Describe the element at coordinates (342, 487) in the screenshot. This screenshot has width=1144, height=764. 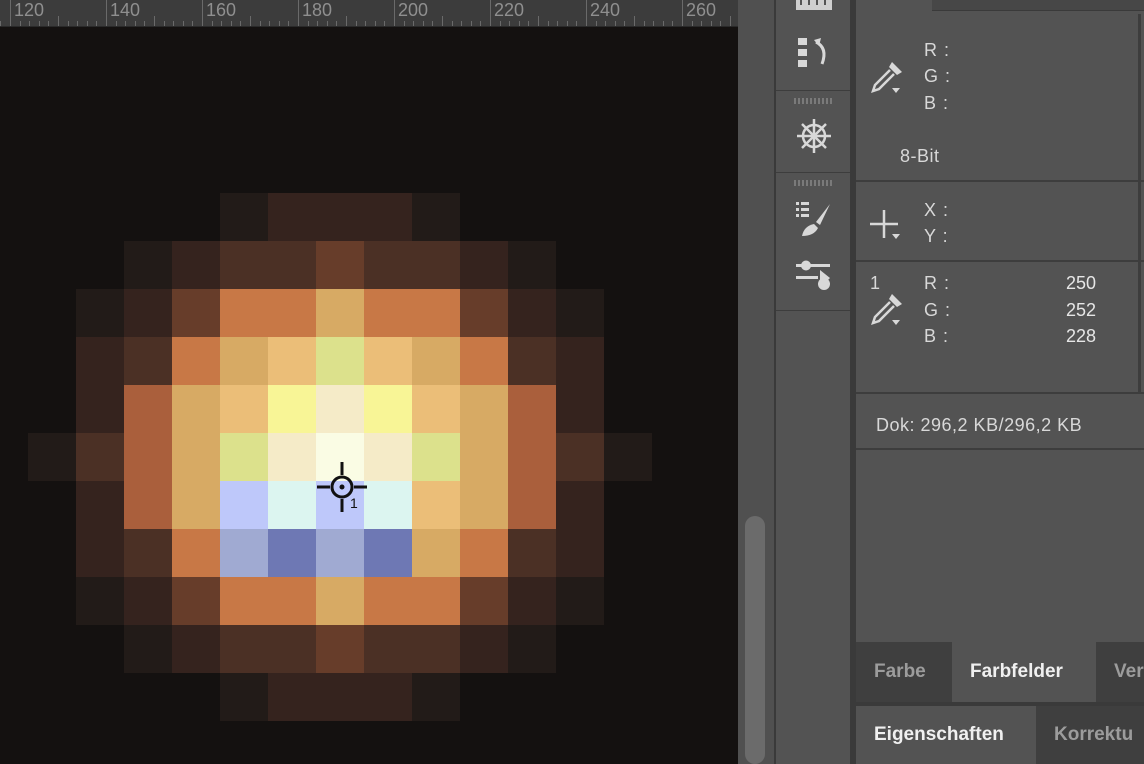
I see `color-sampler-cursor-icon` at that location.